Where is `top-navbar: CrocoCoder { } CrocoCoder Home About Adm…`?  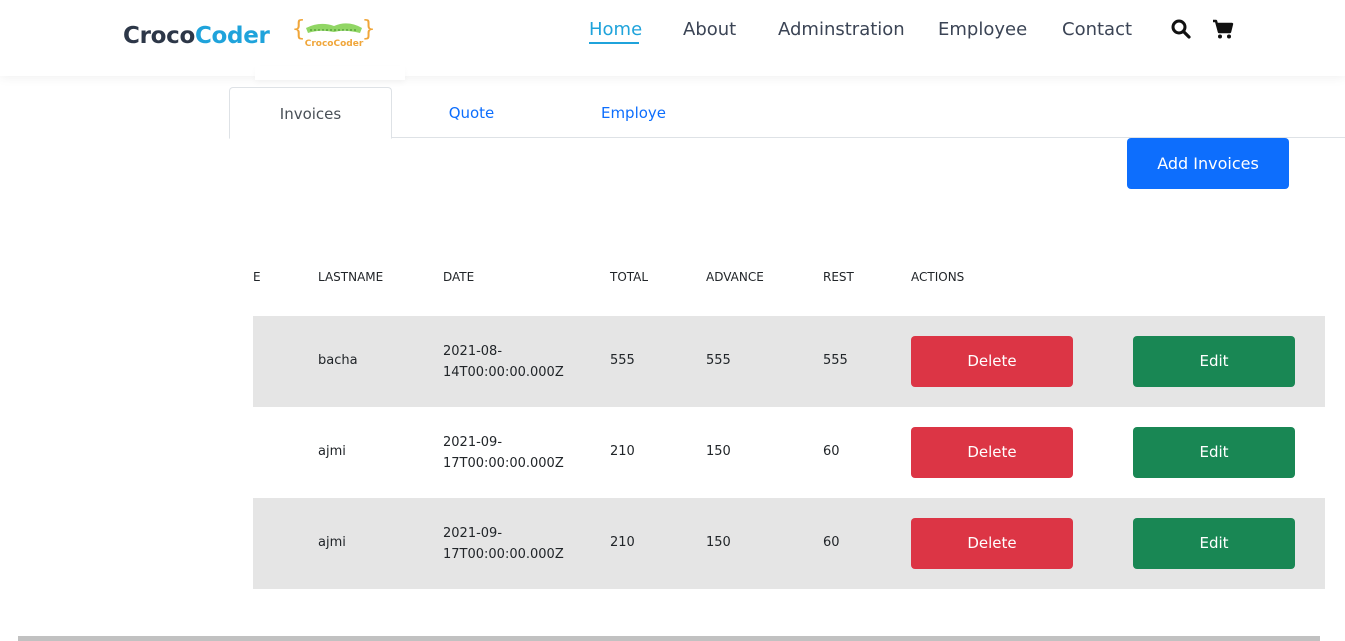
top-navbar: CrocoCoder { } CrocoCoder Home About Adm… is located at coordinates (672, 40).